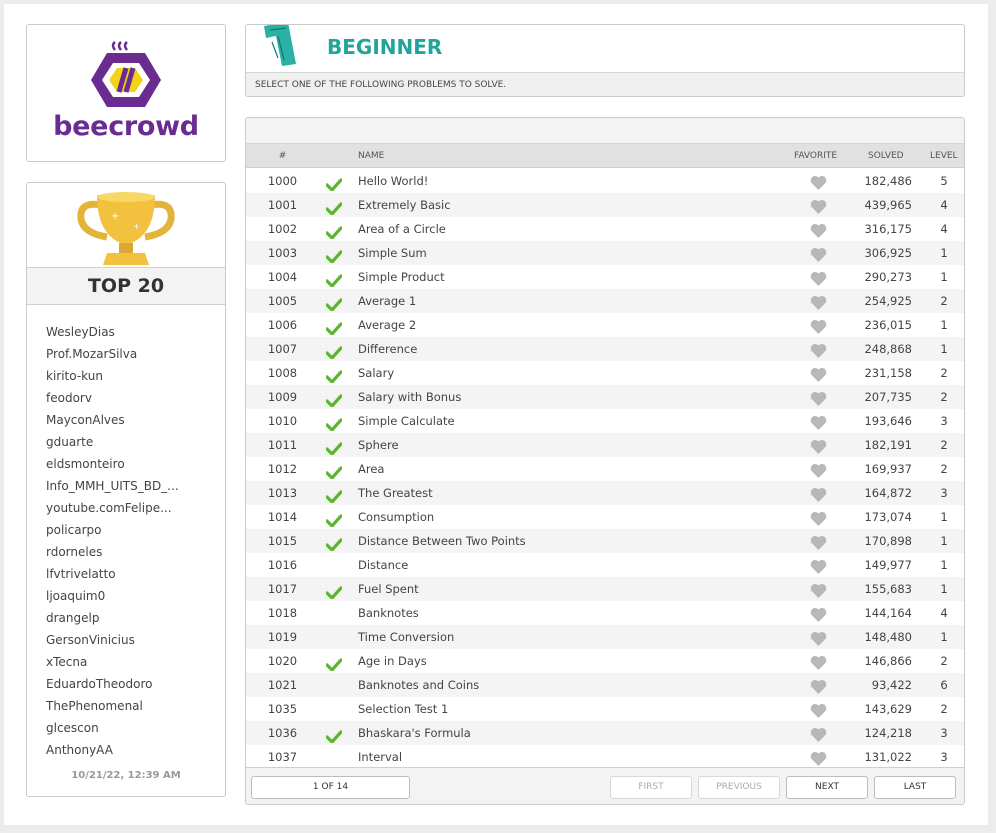 Image resolution: width=996 pixels, height=833 pixels. What do you see at coordinates (605, 253) in the screenshot?
I see `table-row: 1003 Simple Sum 306,925 1` at bounding box center [605, 253].